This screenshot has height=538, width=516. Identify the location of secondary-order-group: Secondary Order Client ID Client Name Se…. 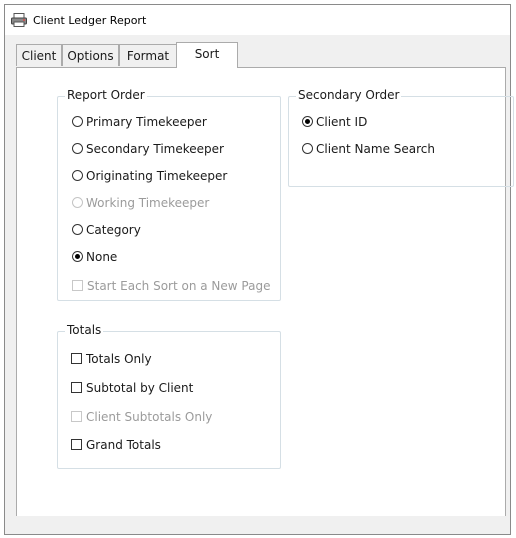
(401, 137).